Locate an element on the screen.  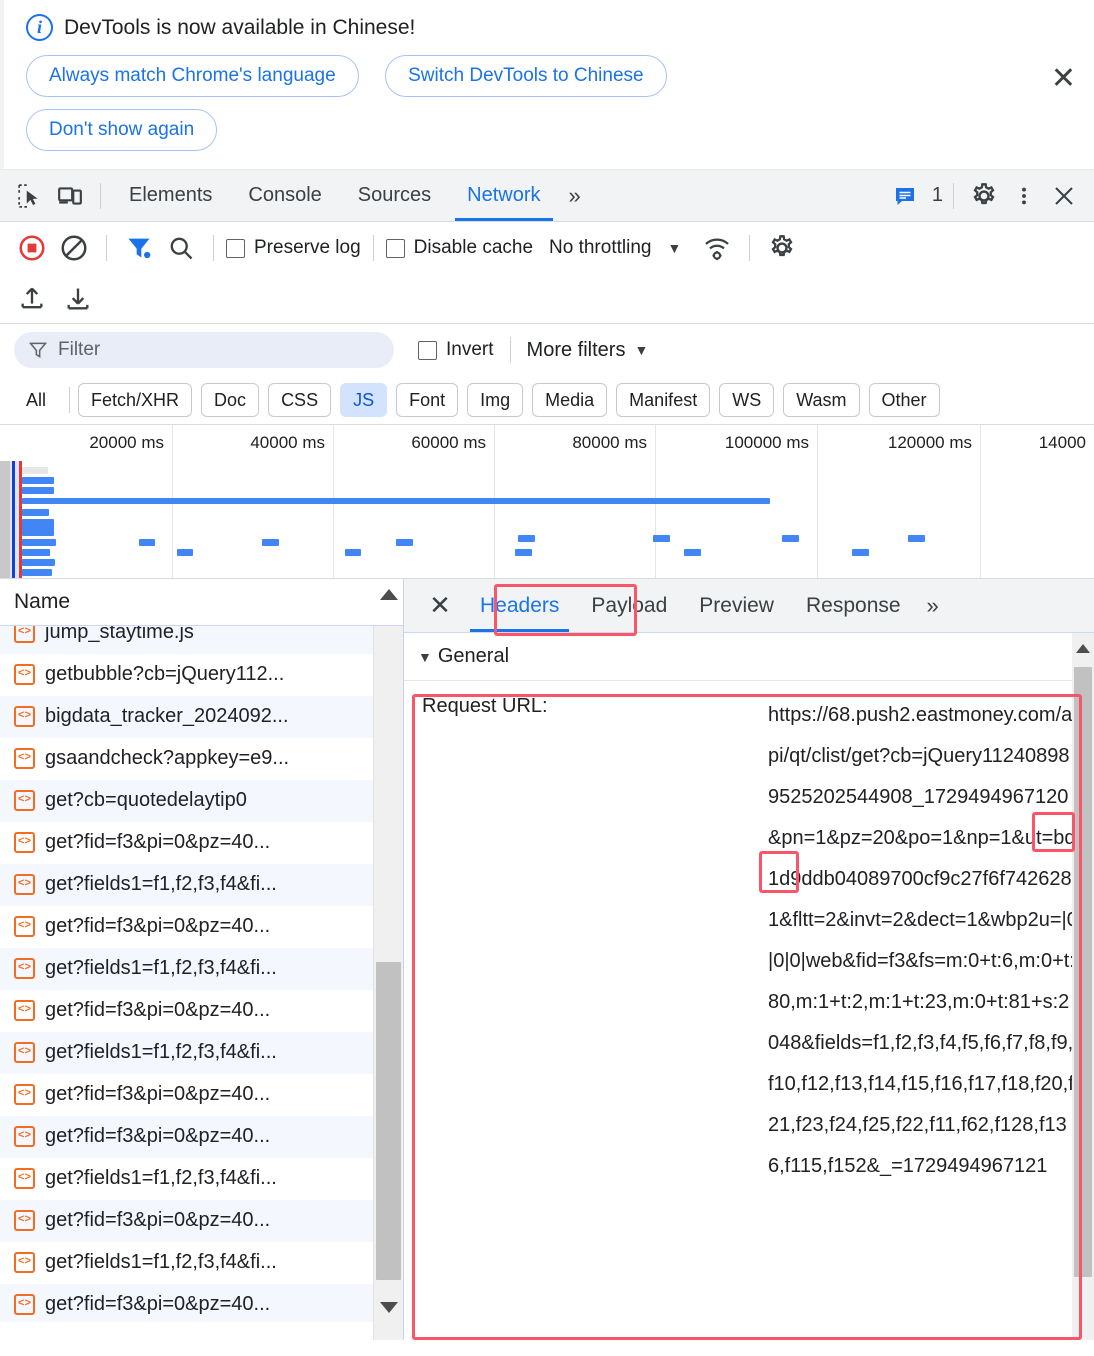
tab-response: Response is located at coordinates (853, 606).